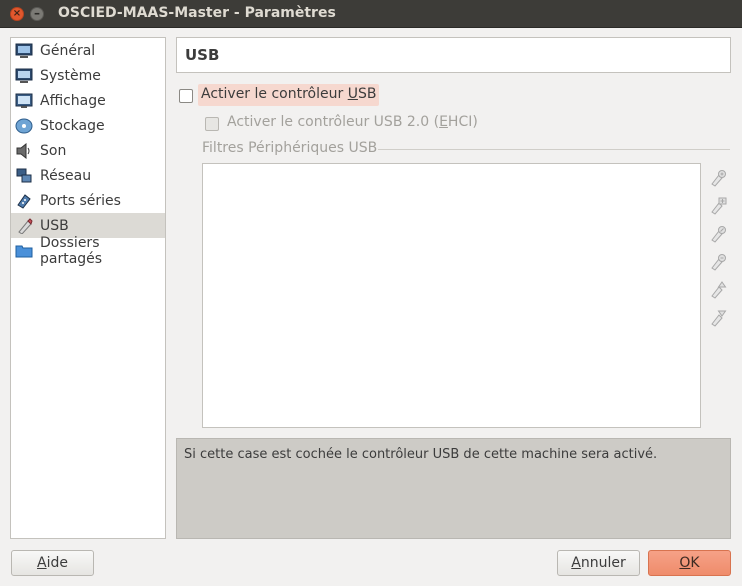 This screenshot has width=742, height=586. I want to click on sidebar-item-label: Système, so click(70, 75).